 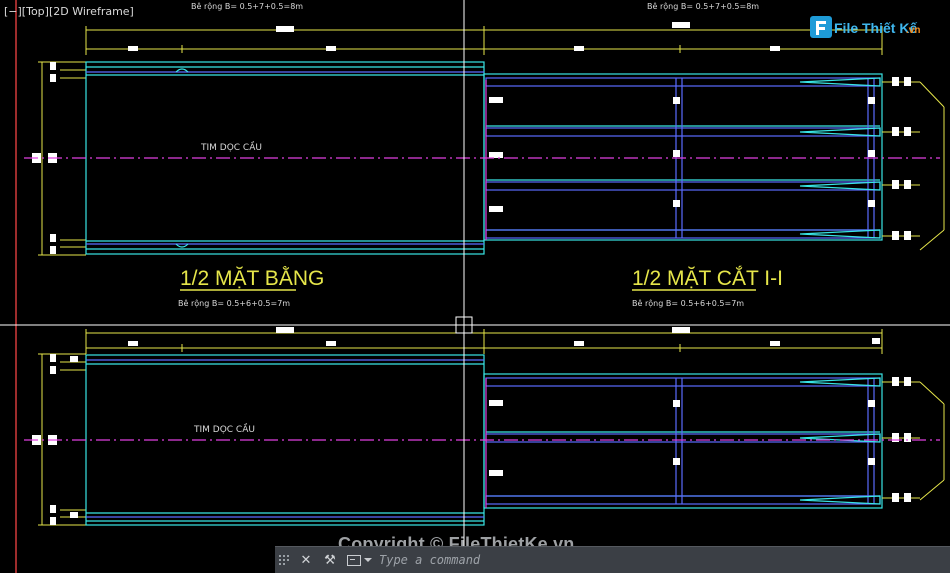 I want to click on title-half-section: 1/2 MẶT CẮT I-I, so click(x=707, y=278).